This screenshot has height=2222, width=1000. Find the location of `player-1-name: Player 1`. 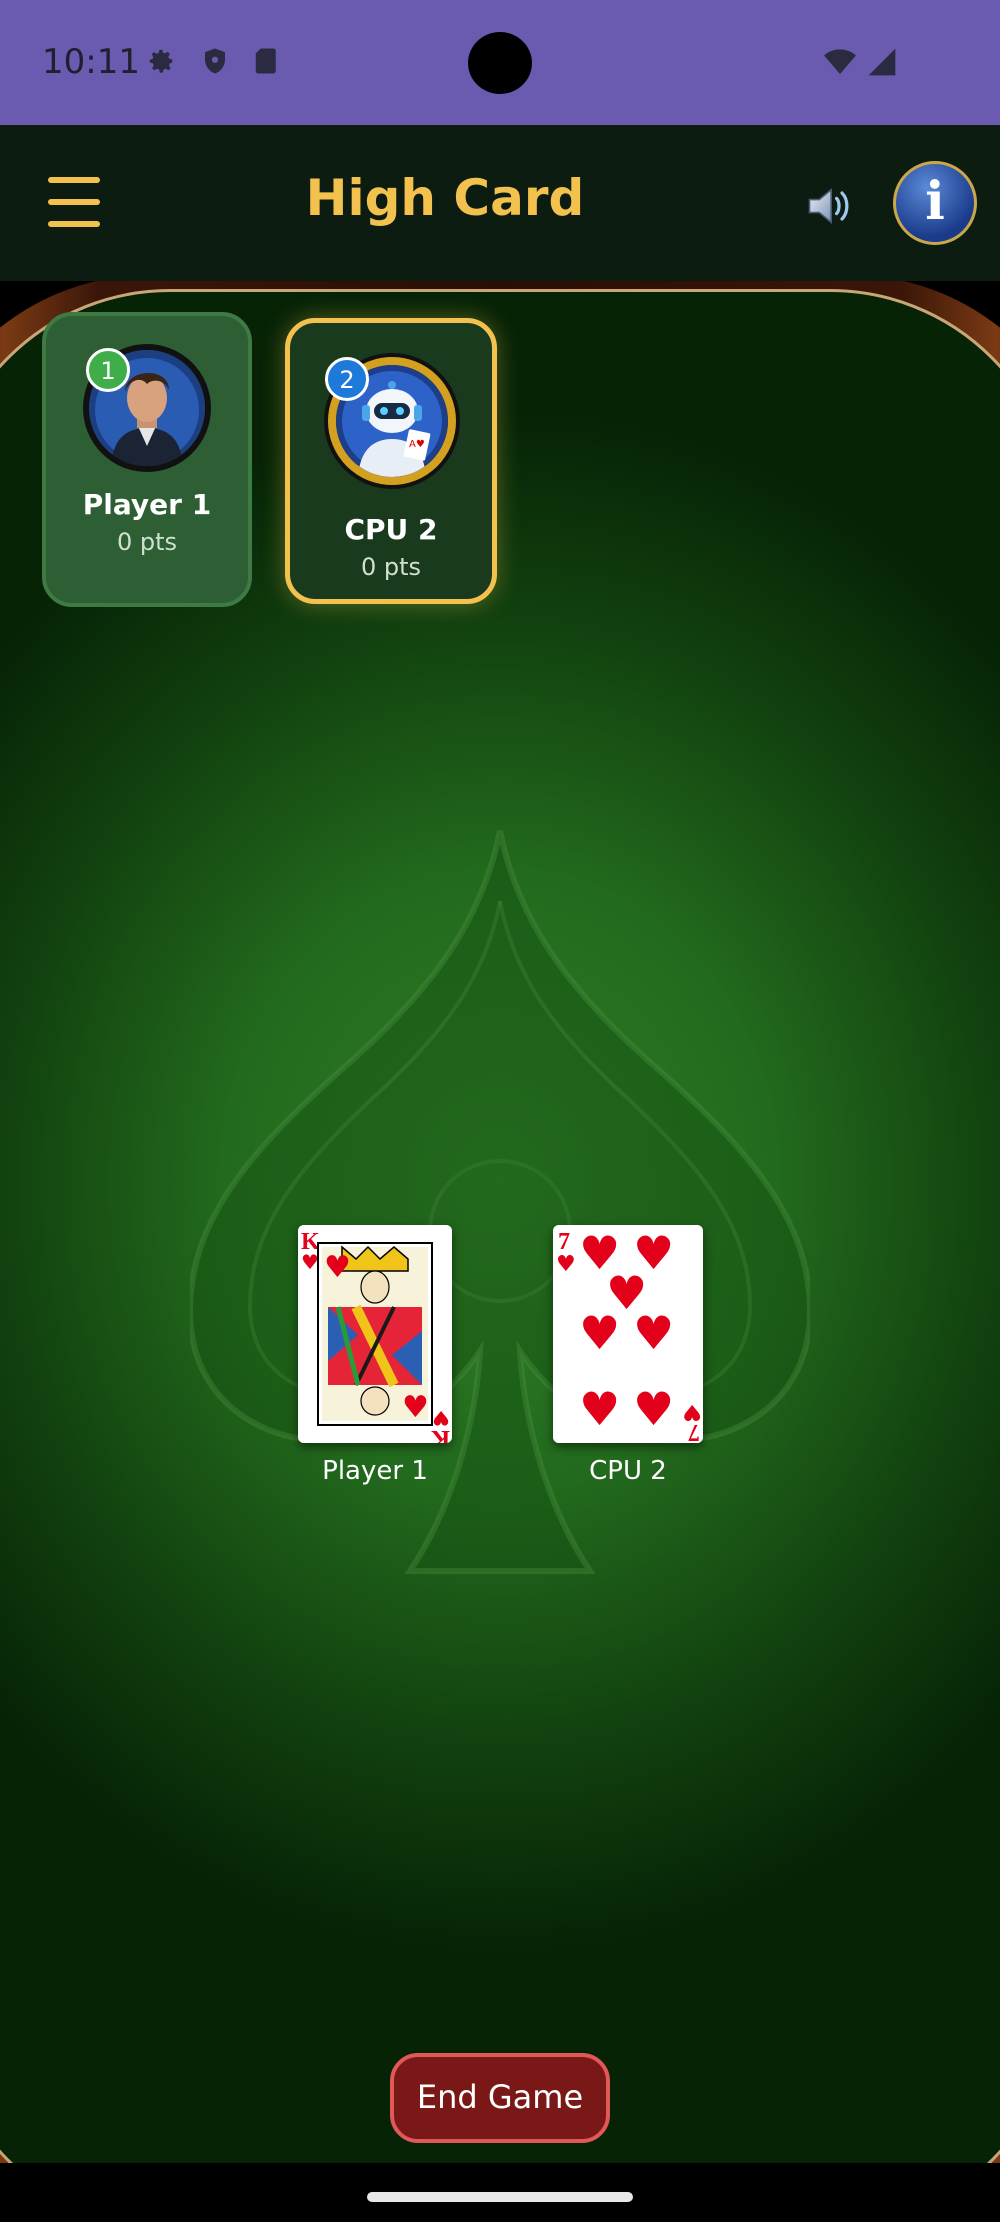

player-1-name: Player 1 is located at coordinates (147, 504).